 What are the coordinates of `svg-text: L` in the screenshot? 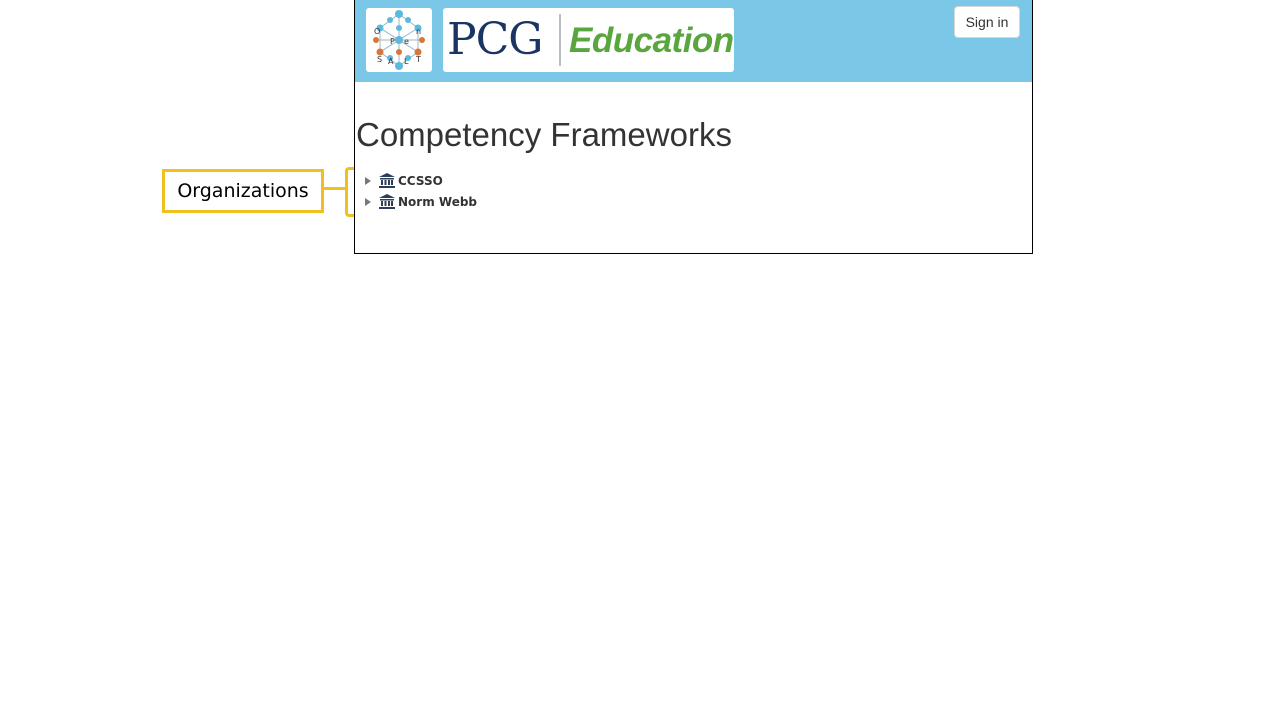 It's located at (406, 61).